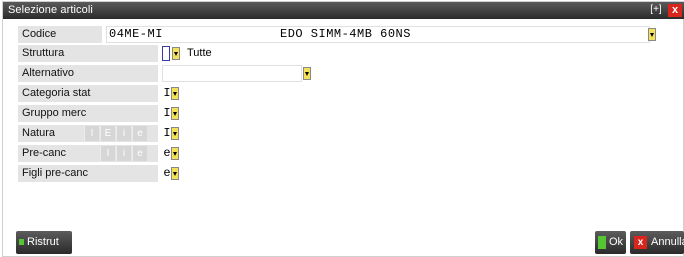 This screenshot has width=684, height=257. What do you see at coordinates (176, 53) in the screenshot?
I see `struttura-dropdown-icon` at bounding box center [176, 53].